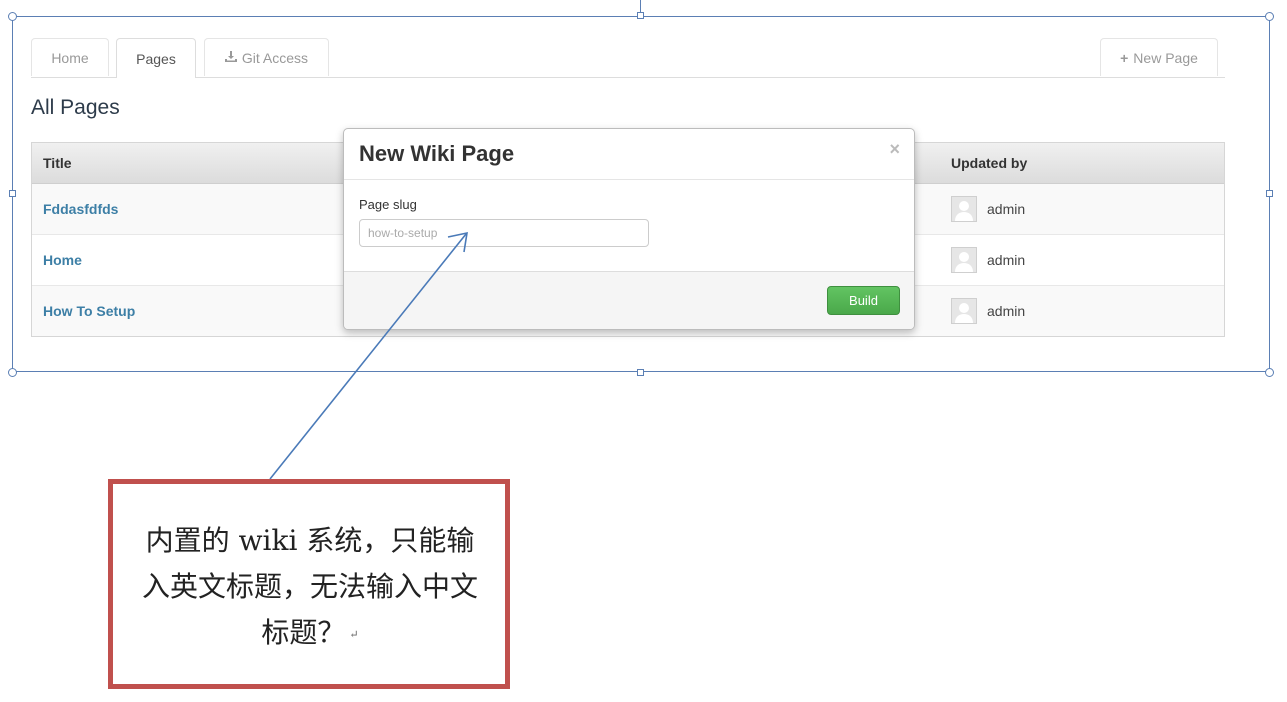  Describe the element at coordinates (629, 154) in the screenshot. I see `modal-header: New Wiki Page ×` at that location.